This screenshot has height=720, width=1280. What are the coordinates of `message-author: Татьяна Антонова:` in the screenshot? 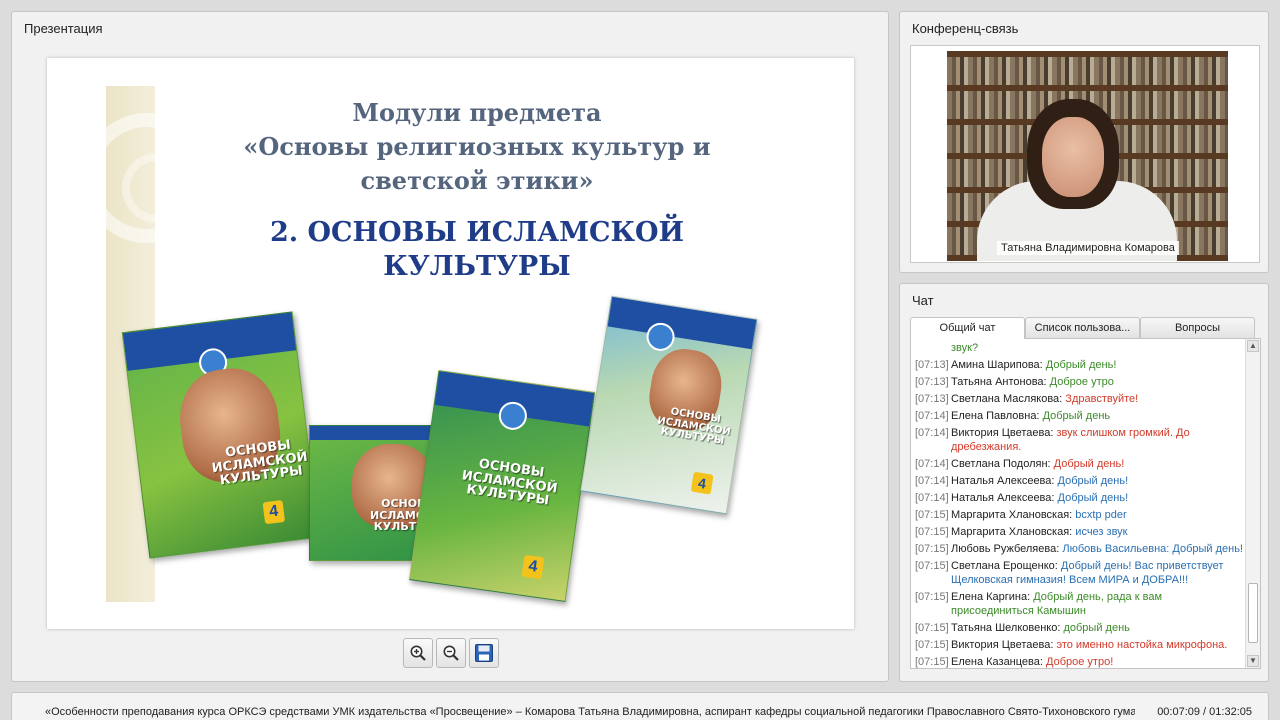 It's located at (999, 381).